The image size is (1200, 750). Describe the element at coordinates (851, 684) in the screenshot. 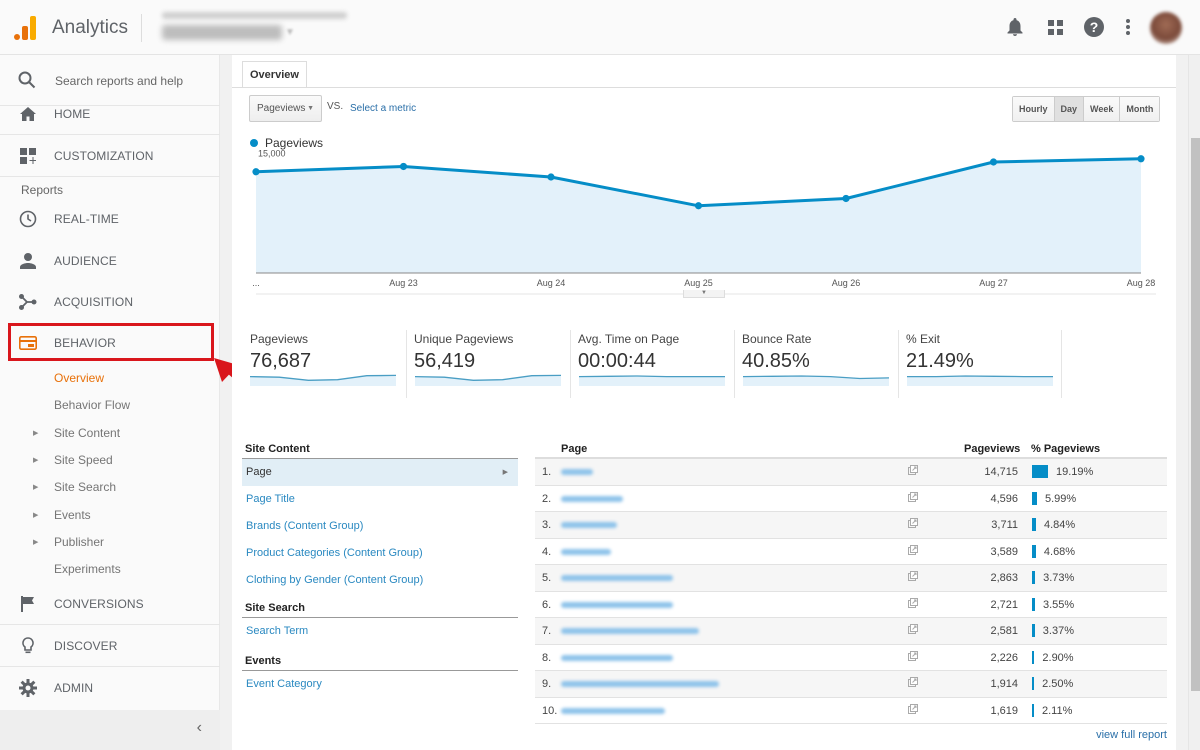

I see `table-row: 9. 1,914 2.50%` at that location.